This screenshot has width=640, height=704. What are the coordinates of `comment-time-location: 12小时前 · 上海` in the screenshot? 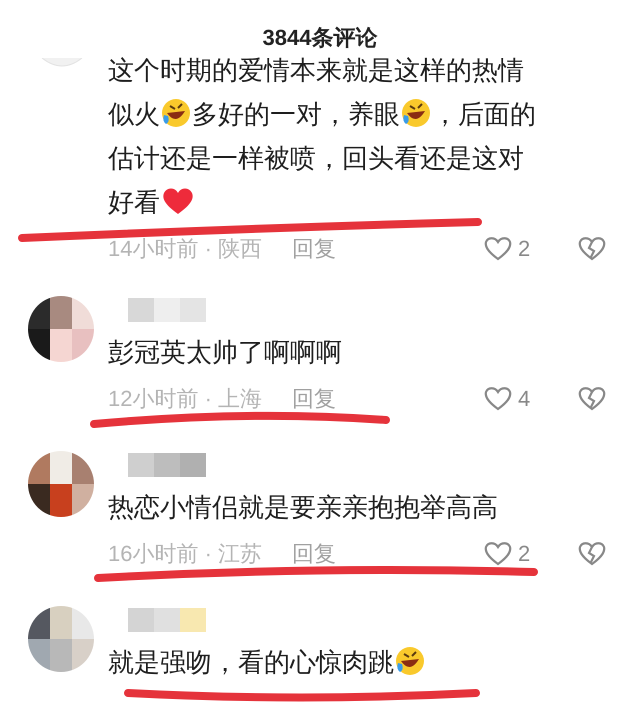 It's located at (185, 398).